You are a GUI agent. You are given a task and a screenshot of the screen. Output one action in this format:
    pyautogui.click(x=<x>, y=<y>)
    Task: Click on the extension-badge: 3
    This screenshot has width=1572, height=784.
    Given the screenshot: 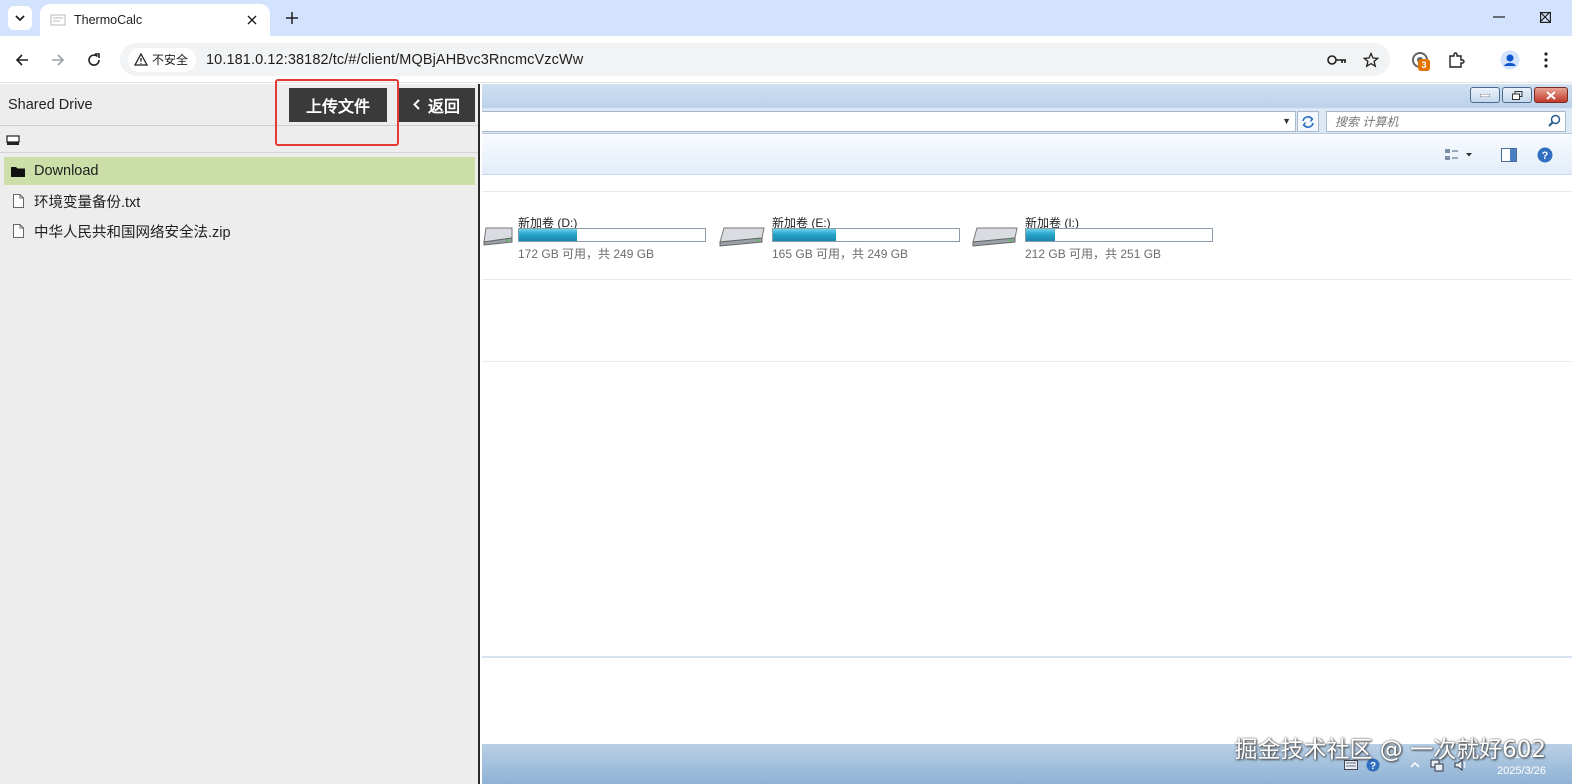 What is the action you would take?
    pyautogui.click(x=1424, y=65)
    